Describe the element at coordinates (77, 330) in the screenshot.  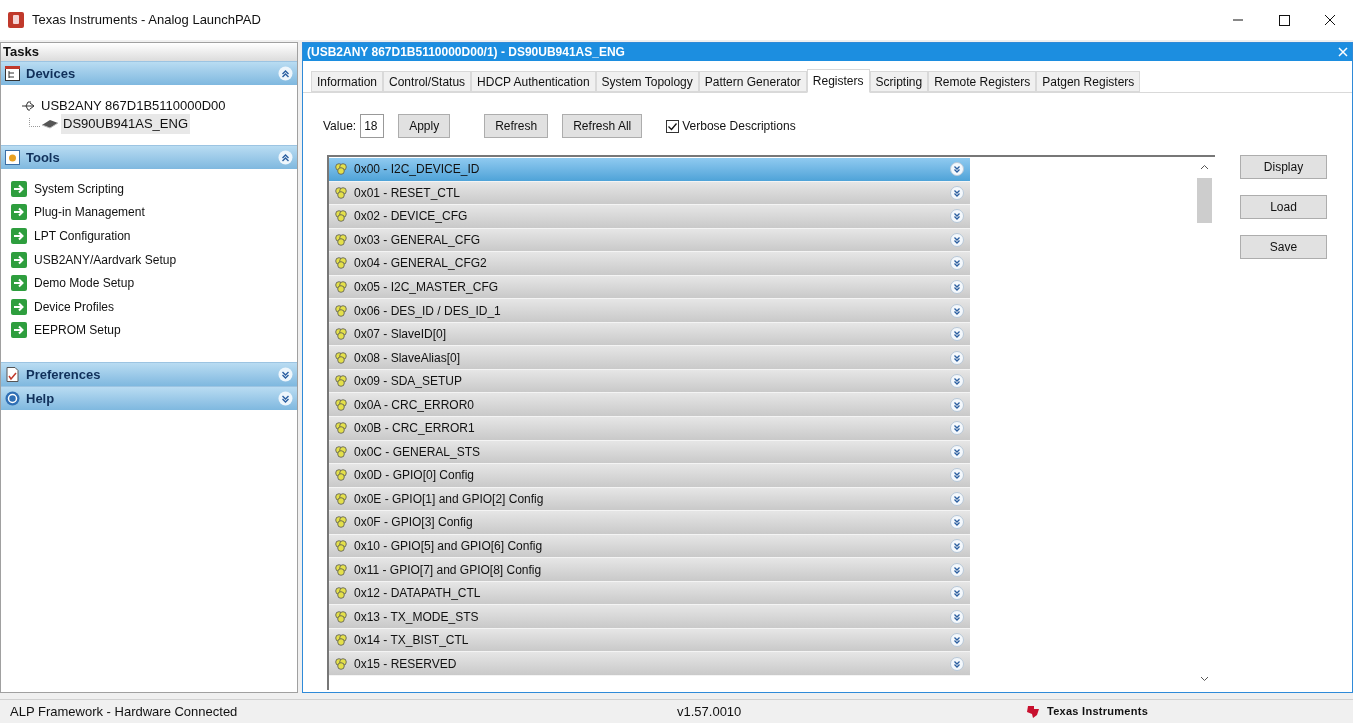
I see `tool-link: EEPROM Setup` at that location.